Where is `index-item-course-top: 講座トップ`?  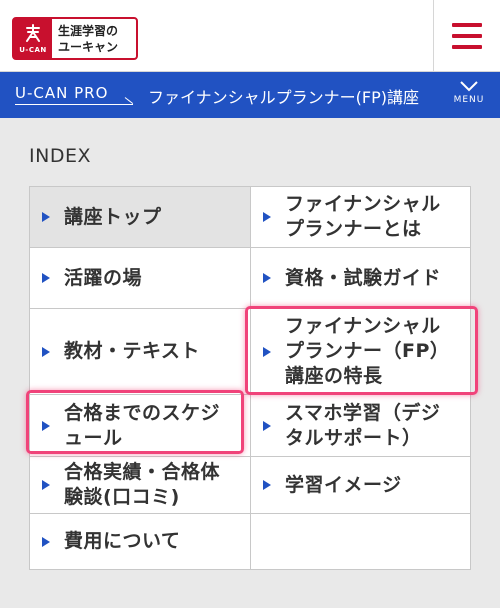
index-item-course-top: 講座トップ is located at coordinates (140, 217).